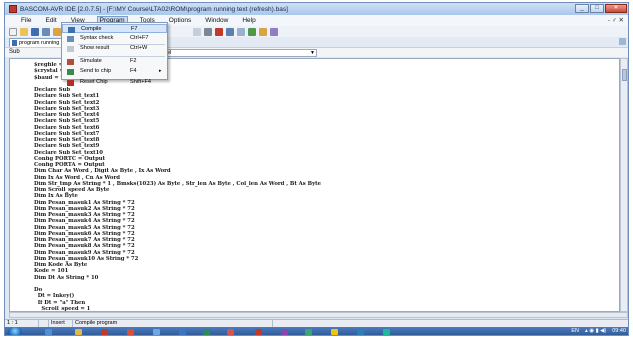  What do you see at coordinates (219, 31) in the screenshot?
I see `bookmark-icon` at bounding box center [219, 31].